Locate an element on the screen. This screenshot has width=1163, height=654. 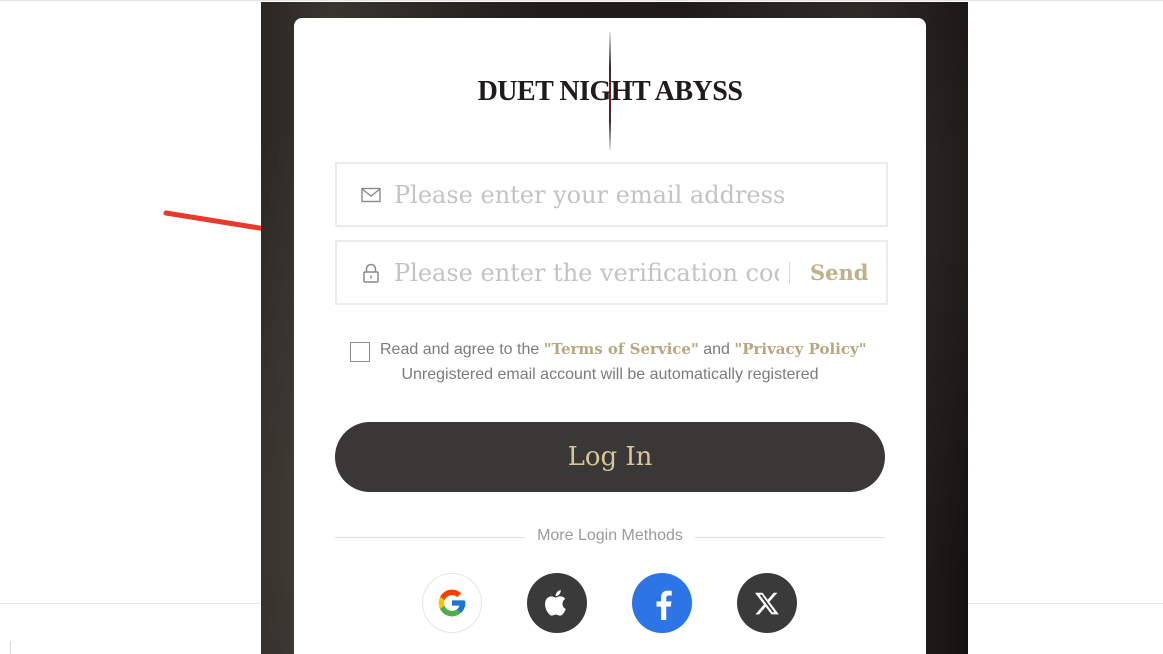
agreement-prefix: Read and agree to the is located at coordinates (462, 349).